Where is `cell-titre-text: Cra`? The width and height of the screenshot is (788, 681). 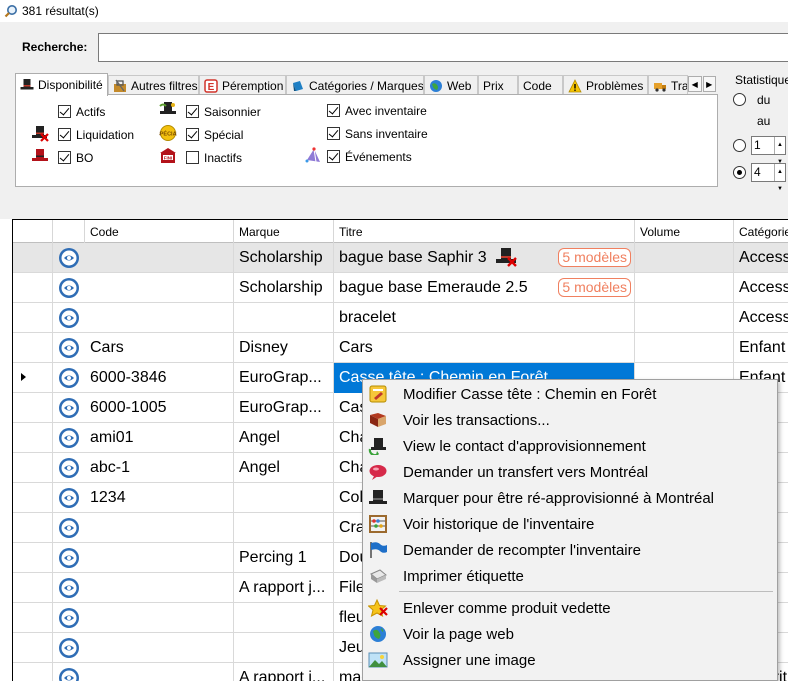 cell-titre-text: Cra is located at coordinates (352, 527).